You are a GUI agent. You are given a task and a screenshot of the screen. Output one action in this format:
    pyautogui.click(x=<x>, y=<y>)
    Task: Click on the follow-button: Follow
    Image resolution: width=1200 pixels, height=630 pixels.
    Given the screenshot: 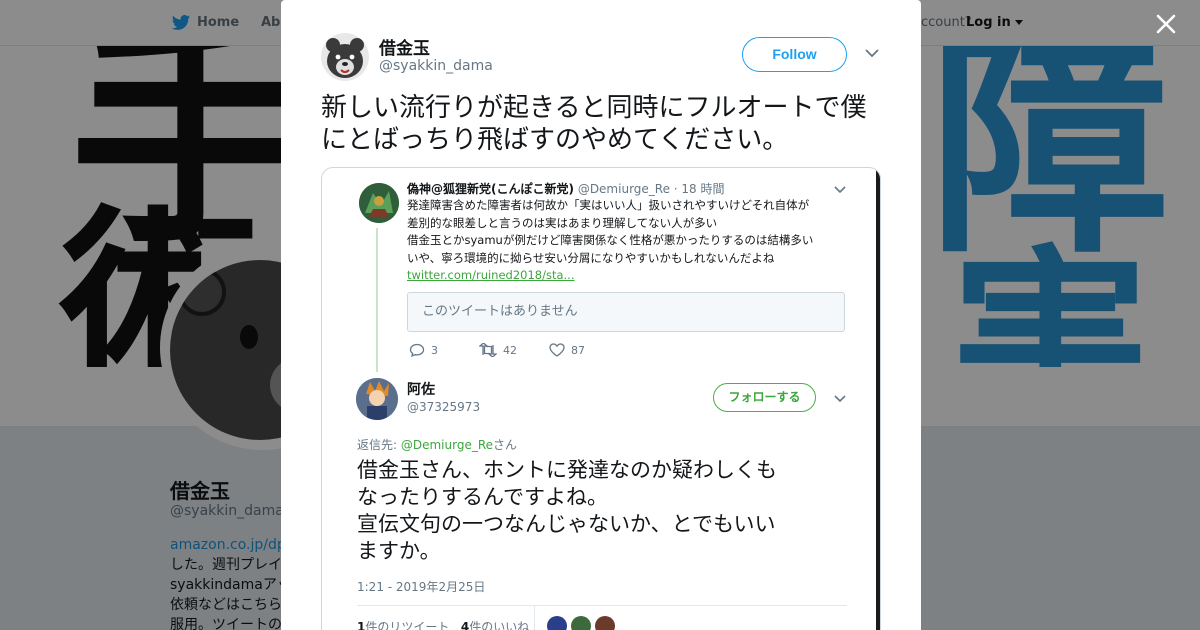 What is the action you would take?
    pyautogui.click(x=794, y=54)
    